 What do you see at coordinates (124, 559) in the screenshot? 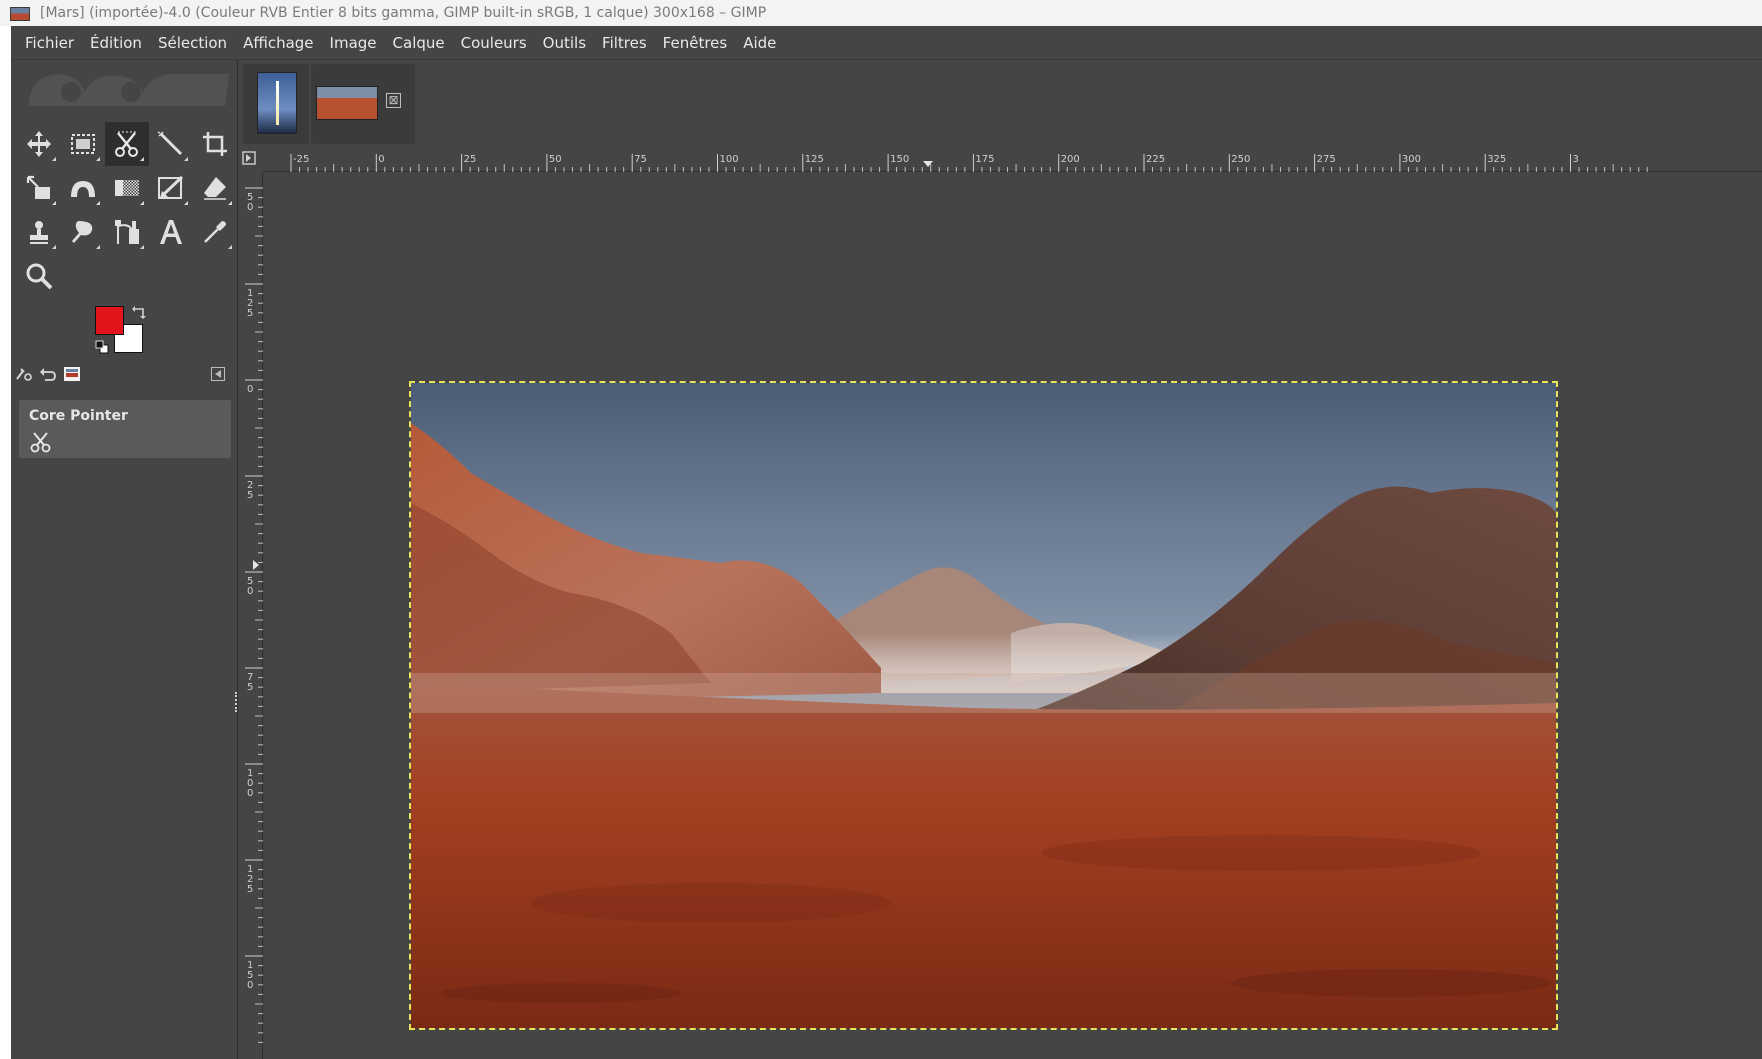
I see `toolbox: Core Pointer` at bounding box center [124, 559].